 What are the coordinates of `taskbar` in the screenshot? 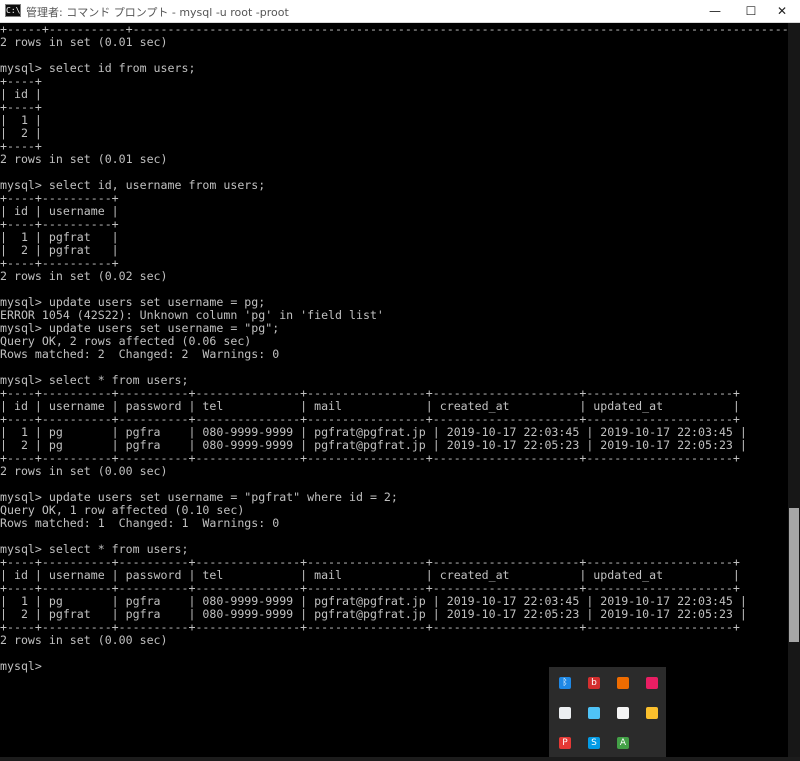 It's located at (400, 759).